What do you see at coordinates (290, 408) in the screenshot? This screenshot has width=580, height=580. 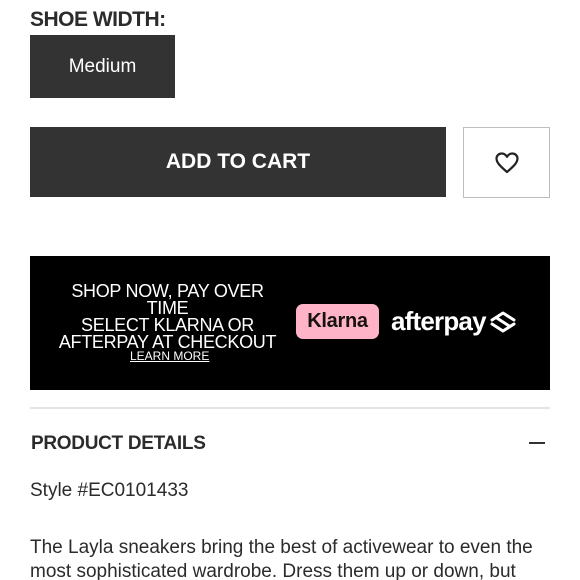 I see `section-divider` at bounding box center [290, 408].